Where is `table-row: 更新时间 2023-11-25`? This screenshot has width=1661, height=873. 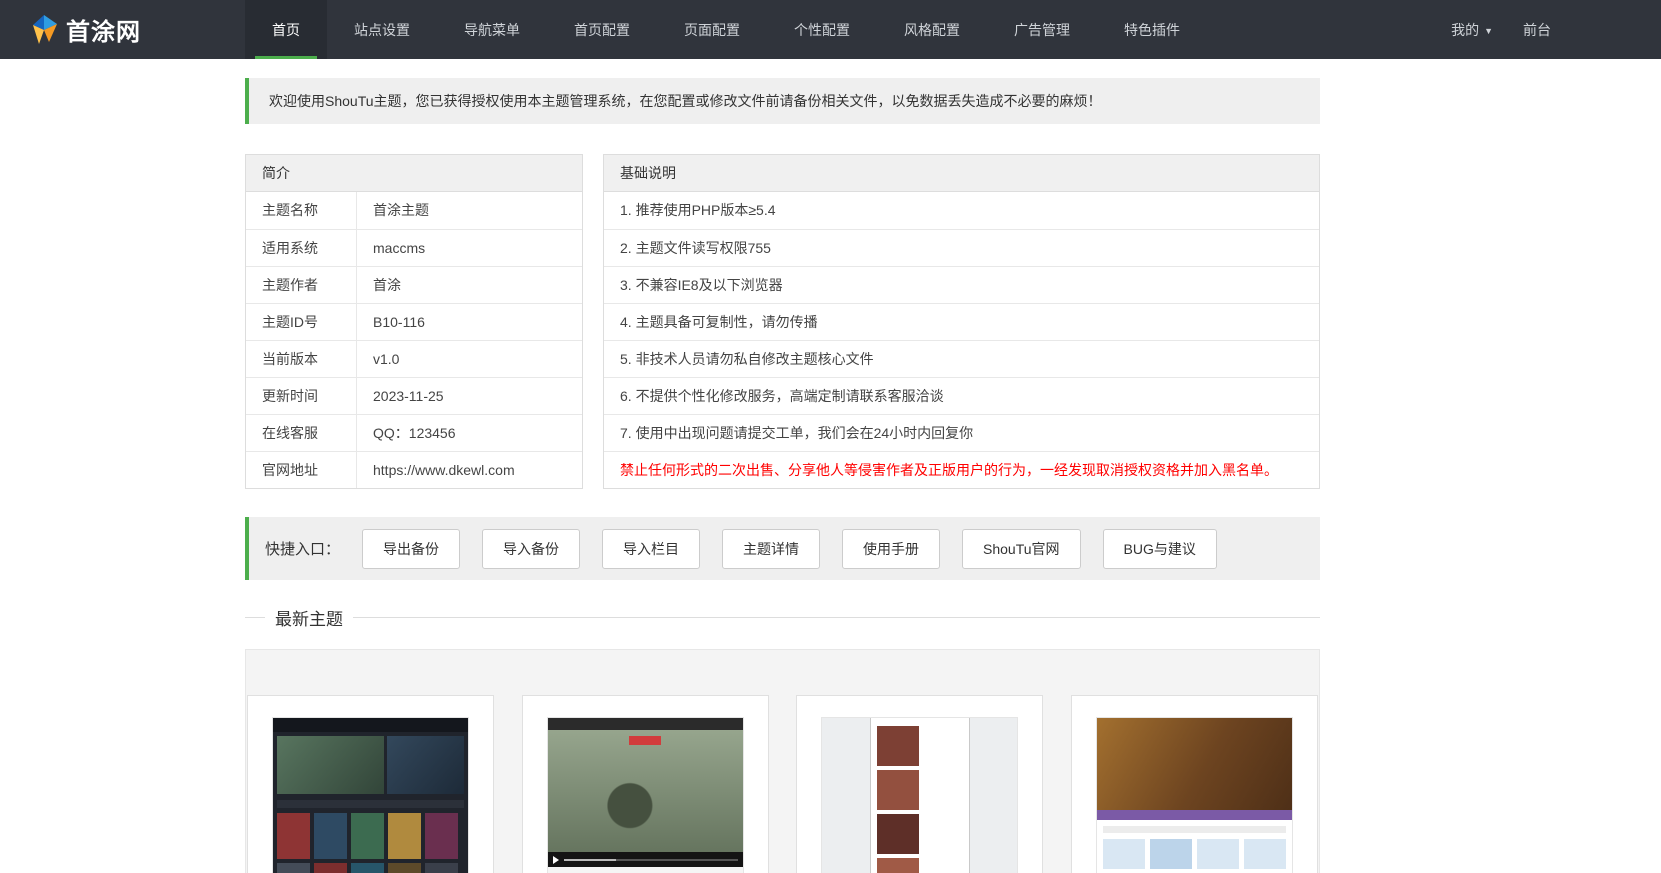
table-row: 更新时间 2023-11-25 is located at coordinates (414, 395).